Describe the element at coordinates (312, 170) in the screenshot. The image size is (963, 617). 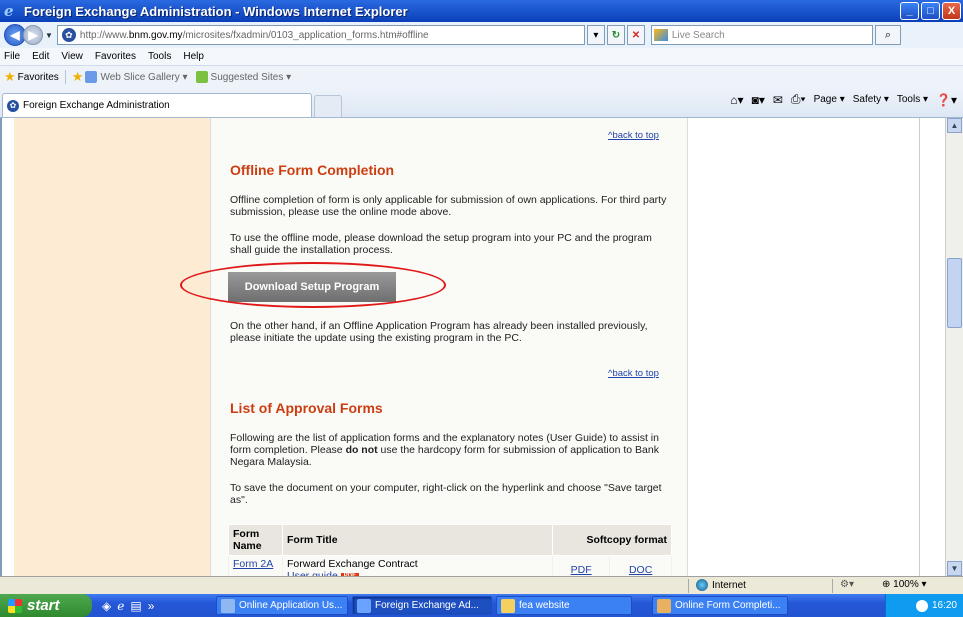
I see `offline-heading: Offline Form Completion` at that location.